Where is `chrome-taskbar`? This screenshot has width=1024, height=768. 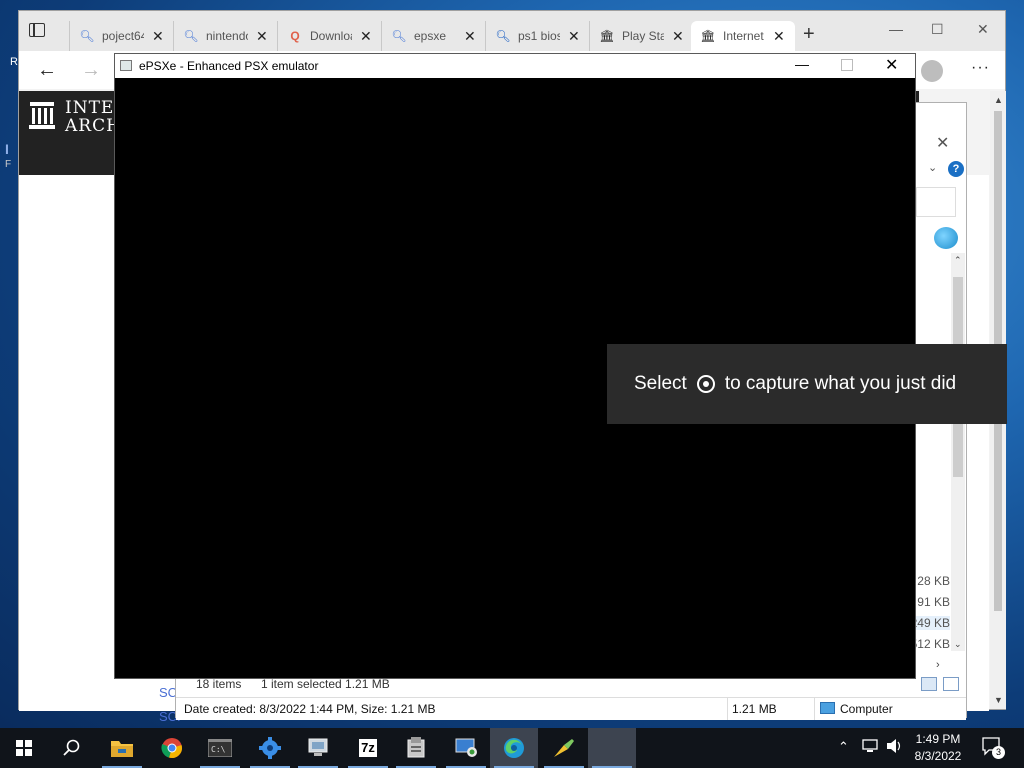 chrome-taskbar is located at coordinates (172, 748).